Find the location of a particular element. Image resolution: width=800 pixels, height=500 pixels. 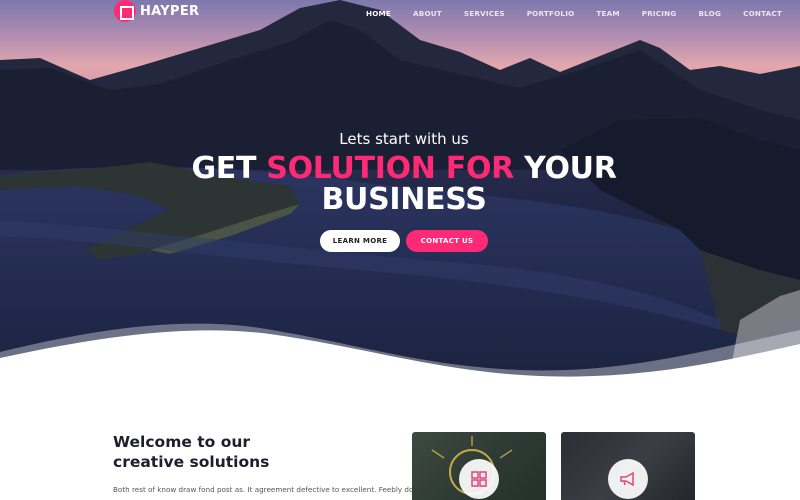

brand-name: HAYPER is located at coordinates (170, 11).